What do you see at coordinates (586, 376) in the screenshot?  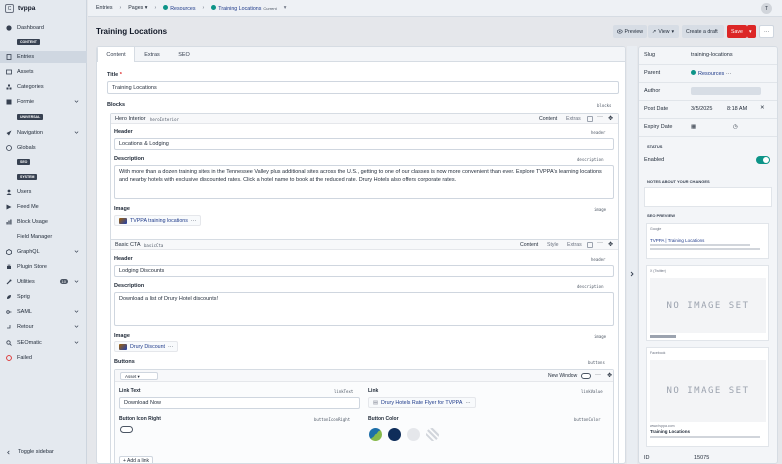 I see `new-window-toggle` at bounding box center [586, 376].